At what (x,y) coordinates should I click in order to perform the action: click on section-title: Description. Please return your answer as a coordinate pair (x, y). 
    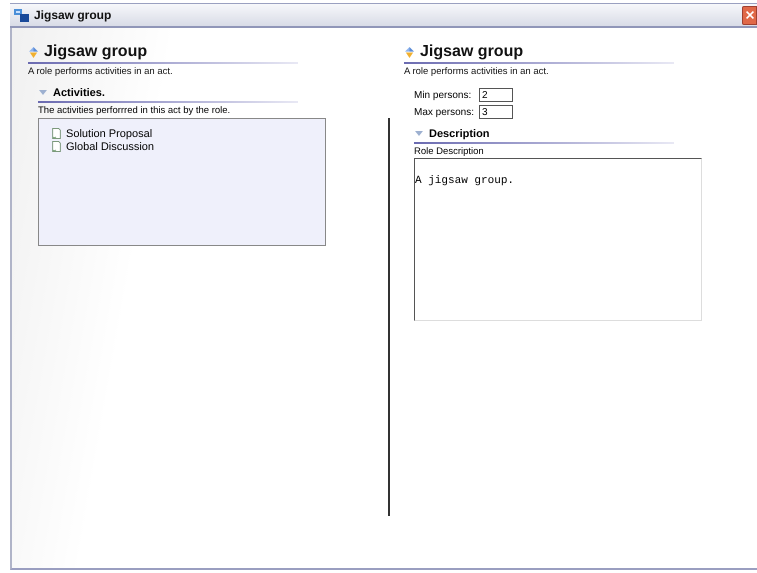
    Looking at the image, I should click on (459, 134).